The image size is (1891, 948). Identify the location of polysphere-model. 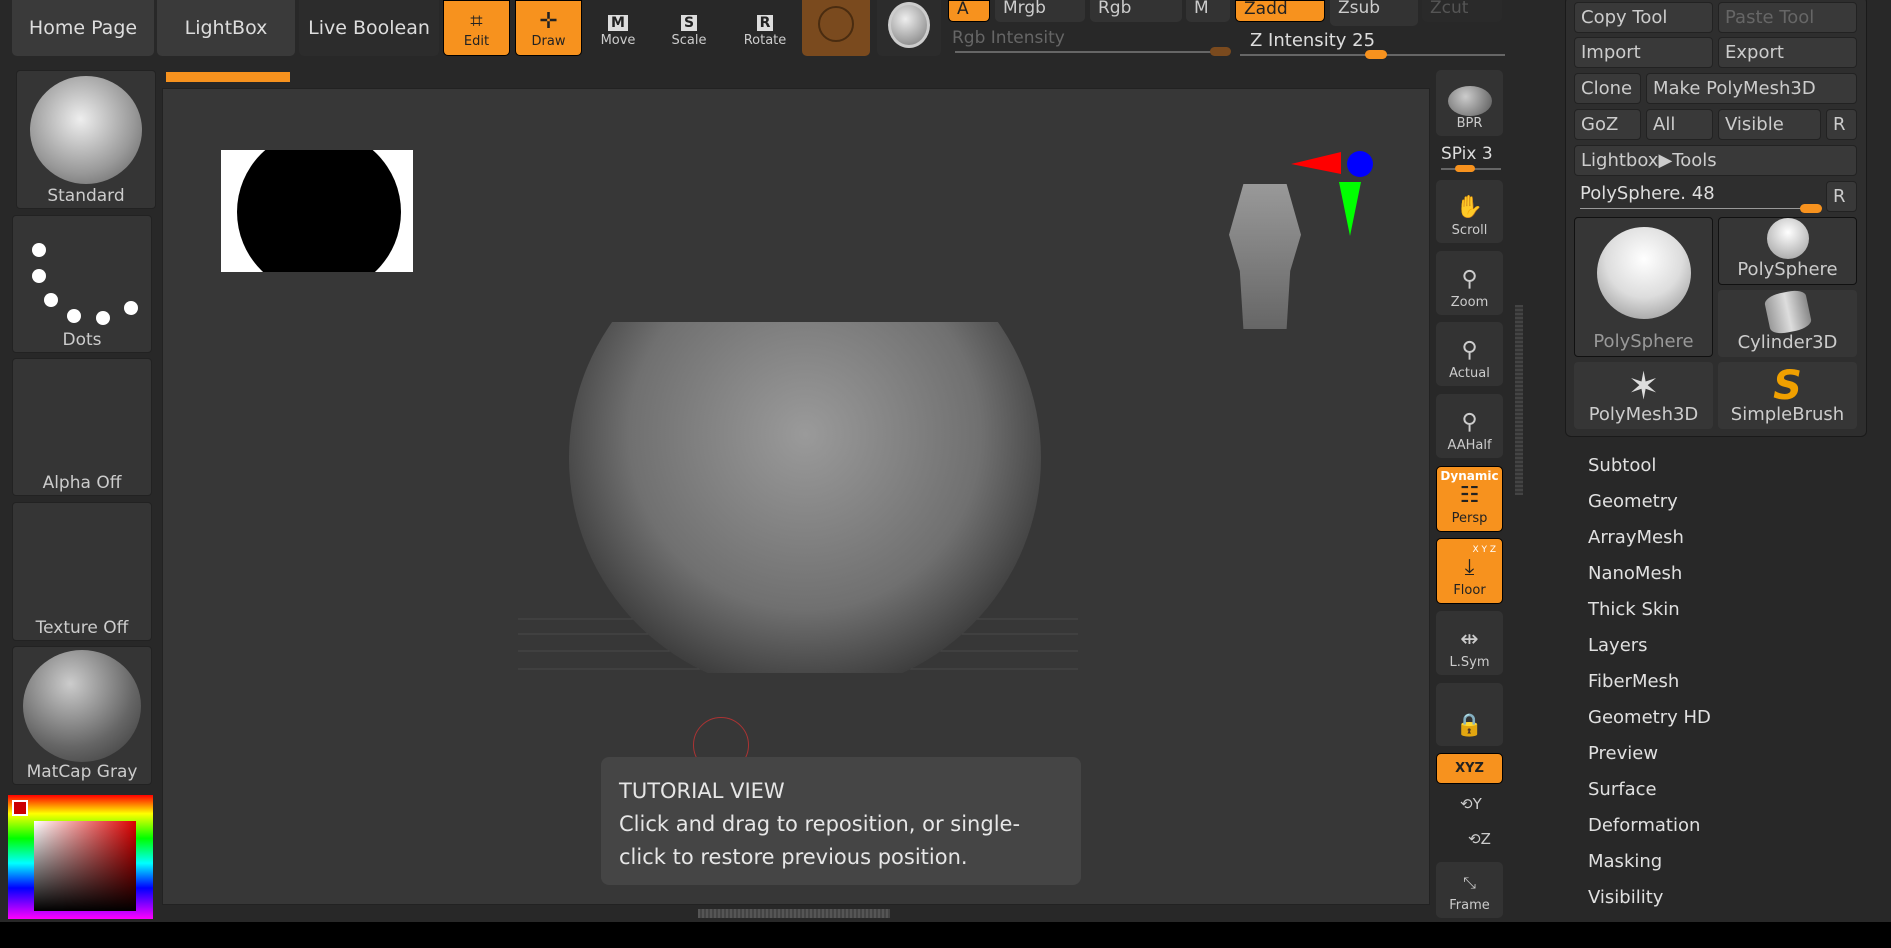
(805, 497).